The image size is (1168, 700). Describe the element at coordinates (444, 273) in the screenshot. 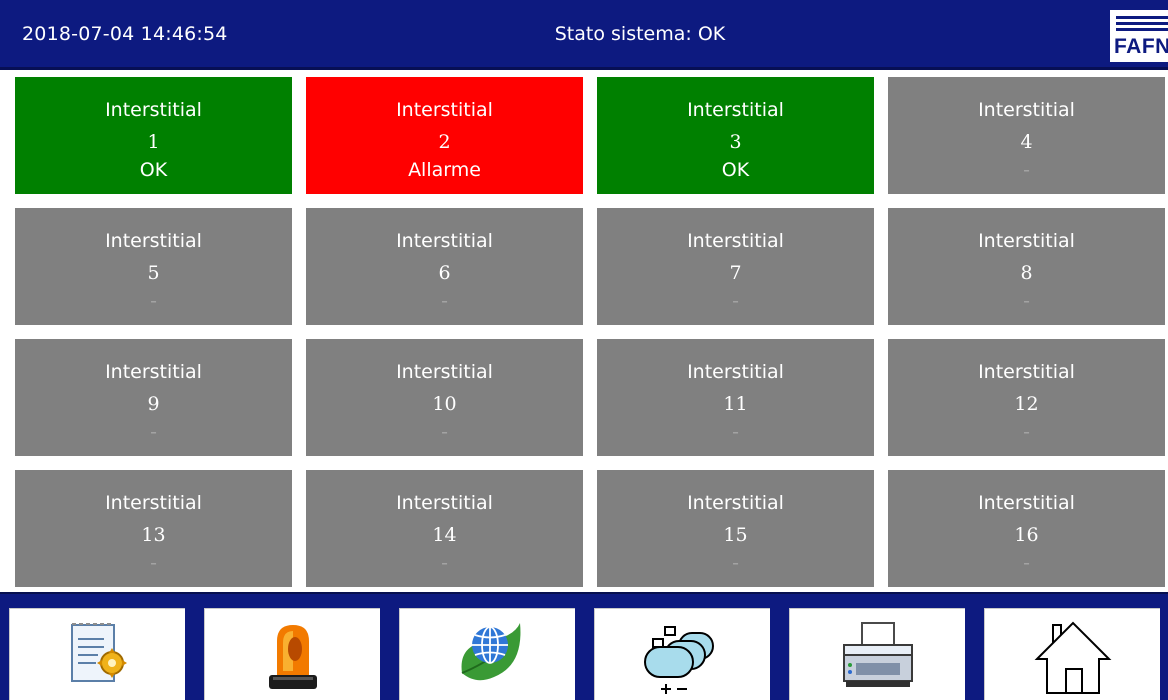

I see `tile-number: 6` at that location.